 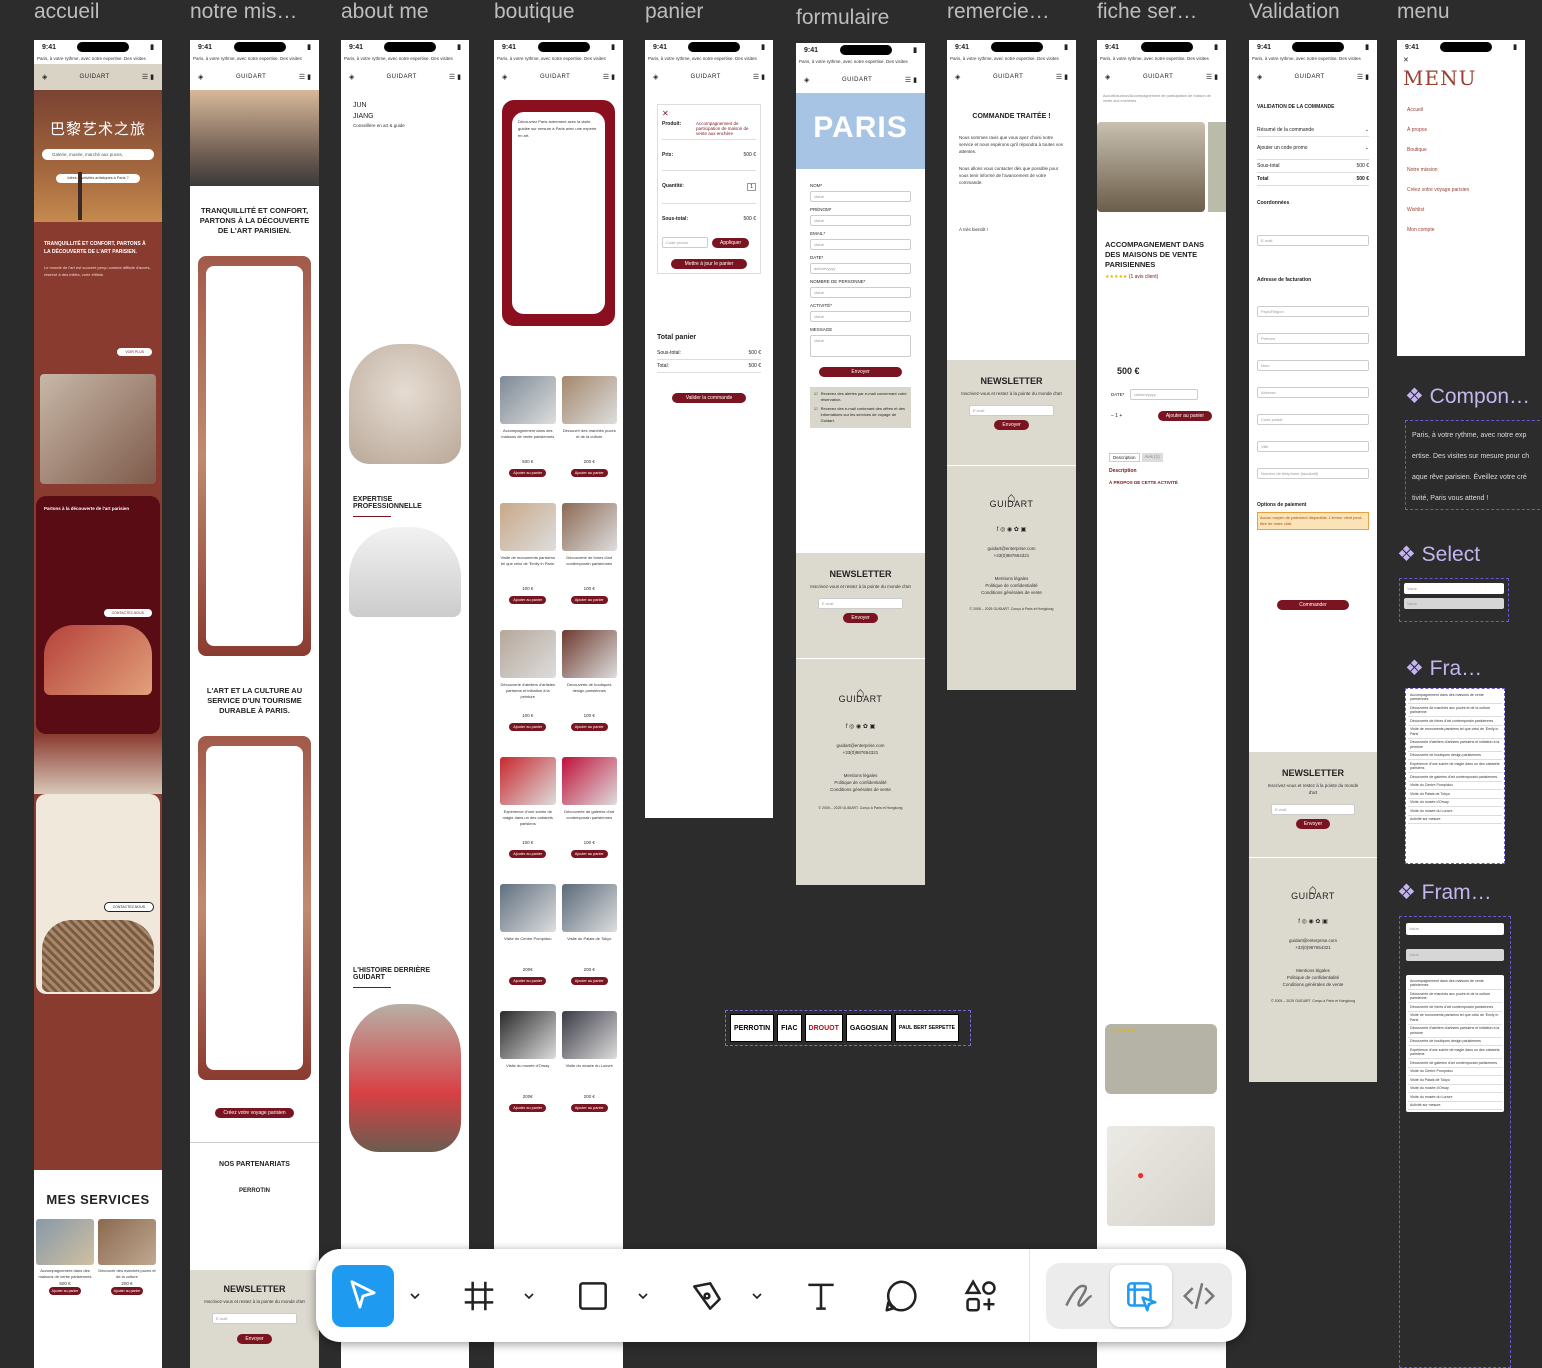 What do you see at coordinates (1454, 588) in the screenshot?
I see `select-default: Value` at bounding box center [1454, 588].